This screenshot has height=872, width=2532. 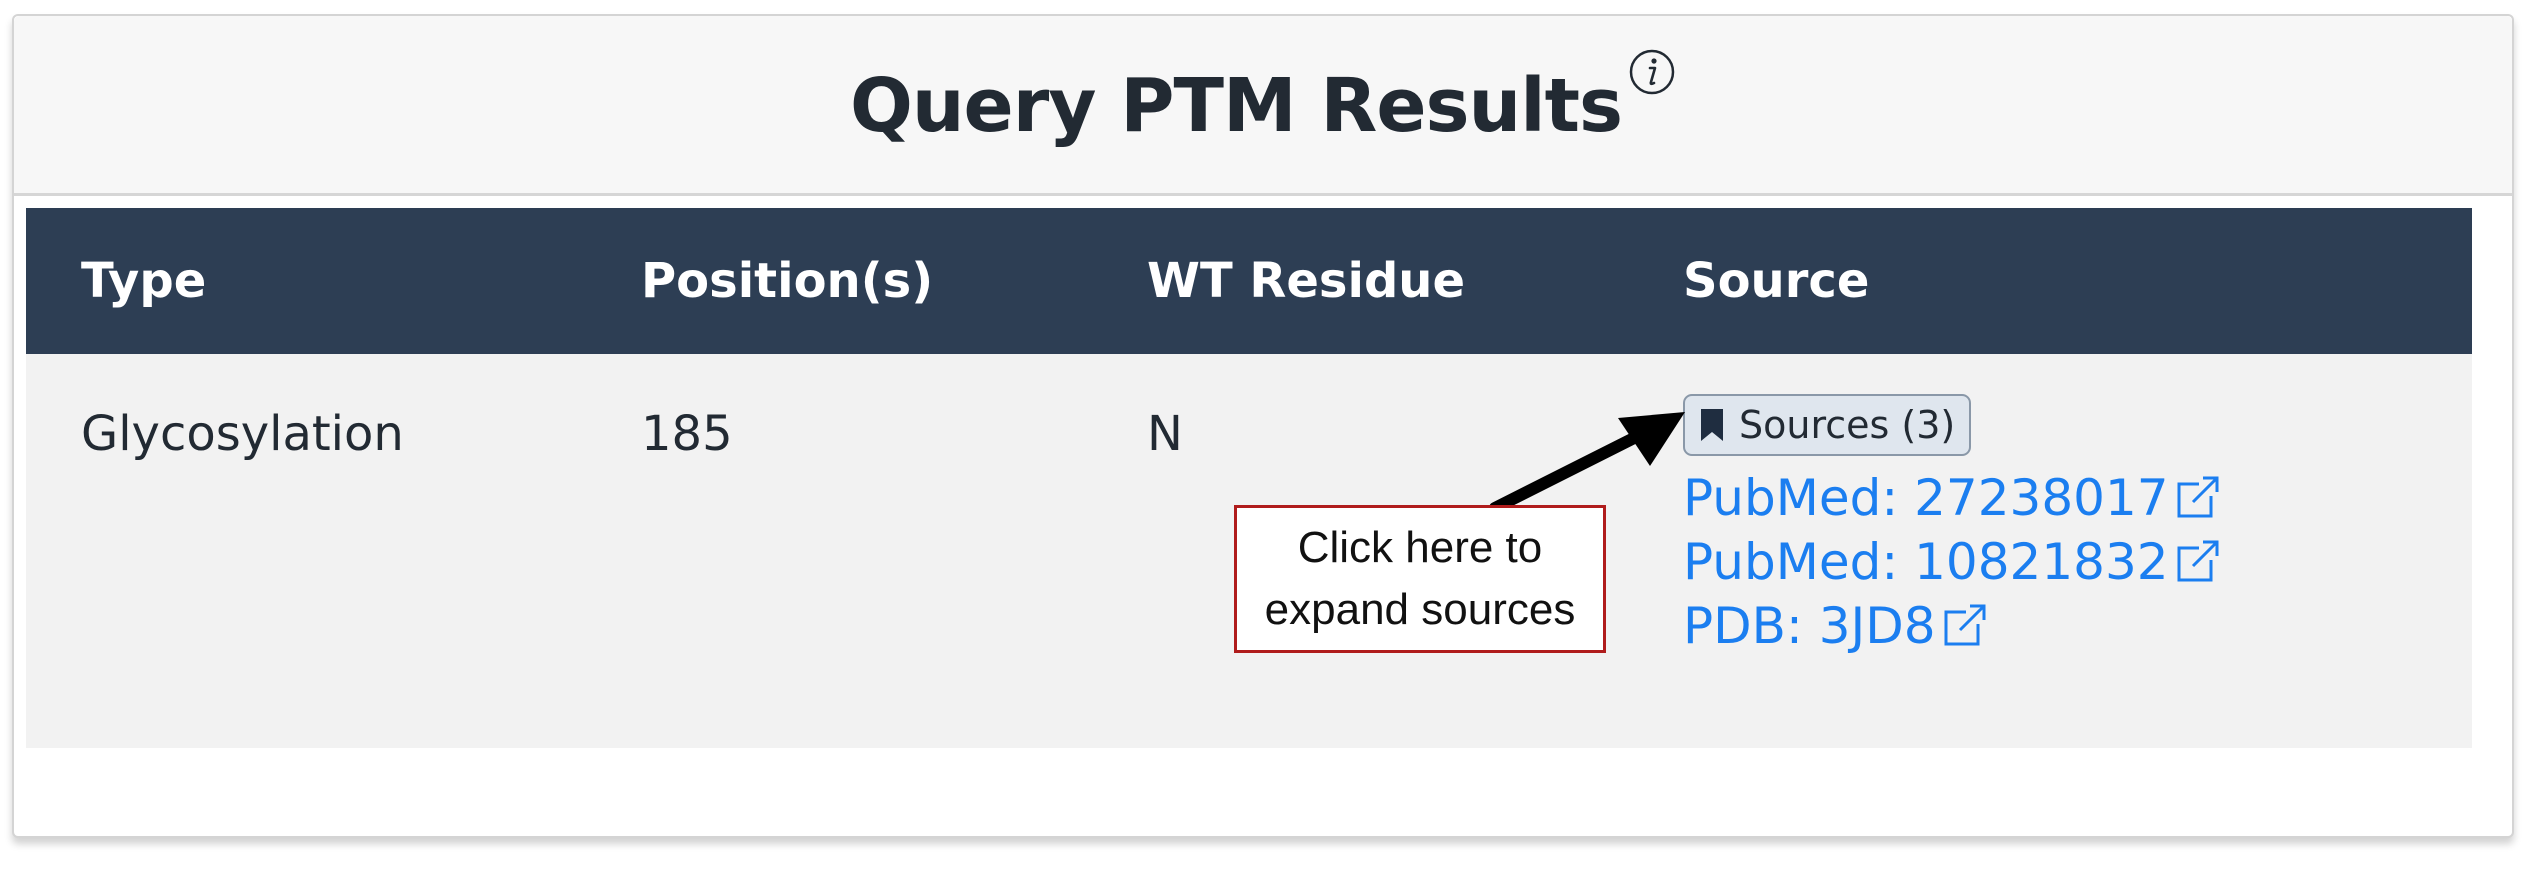 I want to click on source-link-label: PubMed: 27238017, so click(x=1926, y=498).